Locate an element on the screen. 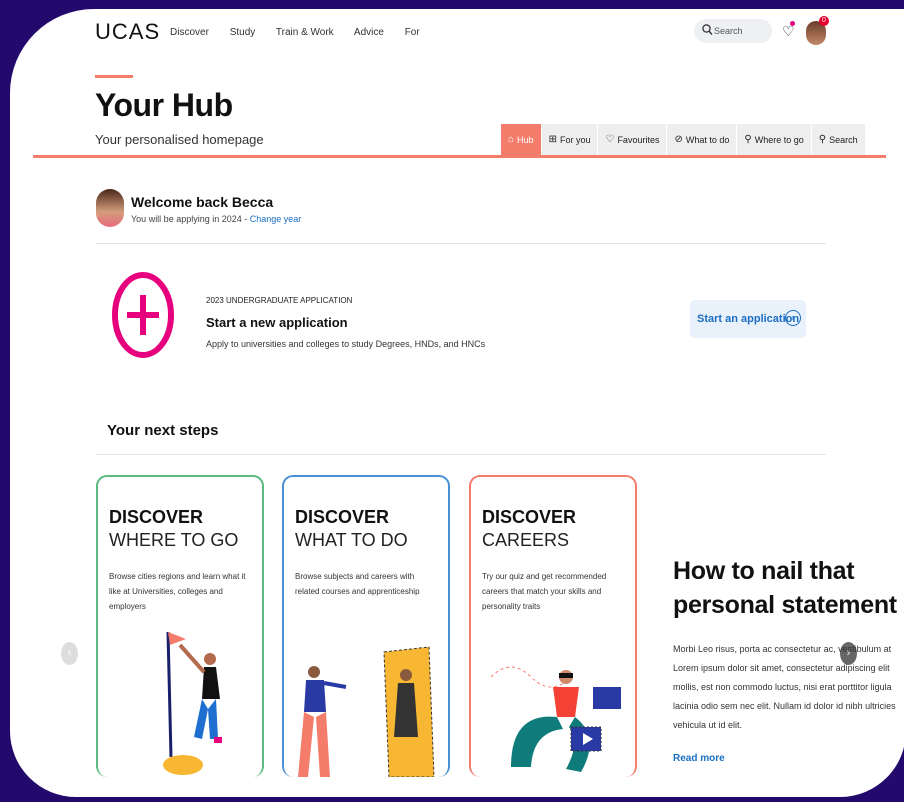  tab-favourites: ♡ Favourites is located at coordinates (633, 139).